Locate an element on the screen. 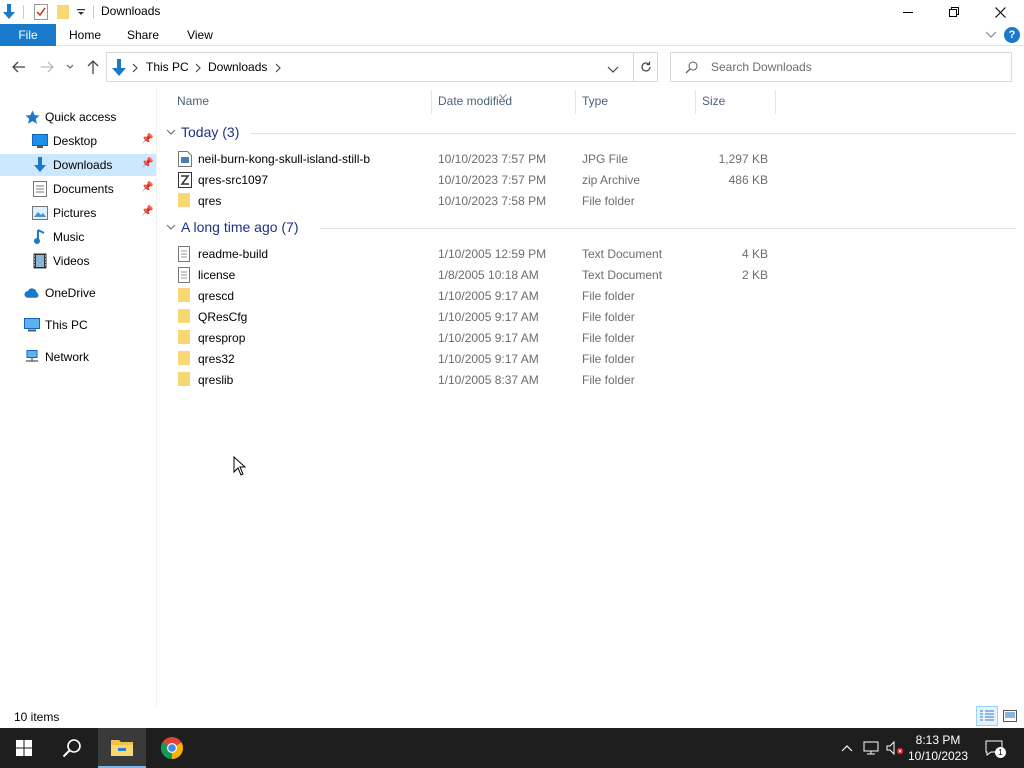 The image size is (1024, 768). sidebar-item-label: Downloads is located at coordinates (83, 165).